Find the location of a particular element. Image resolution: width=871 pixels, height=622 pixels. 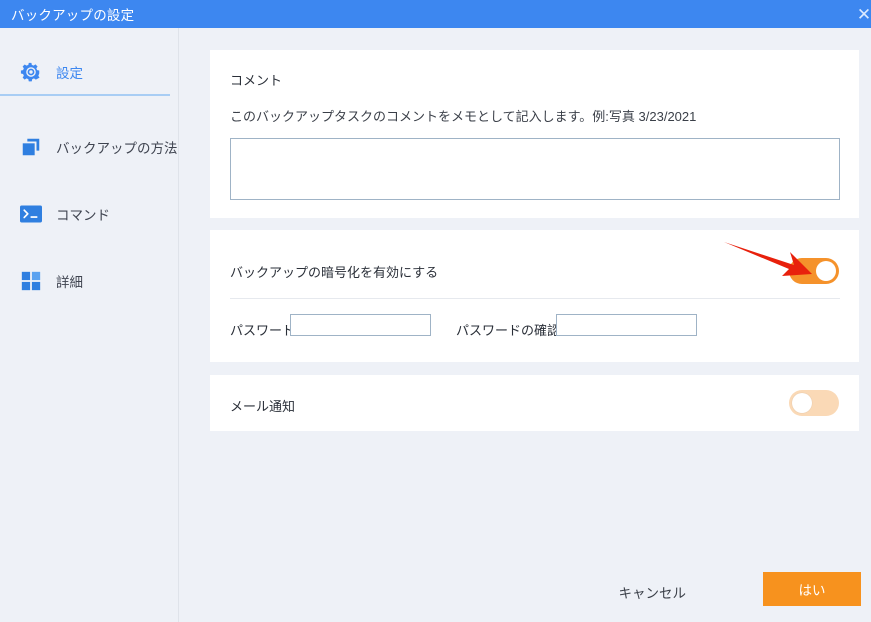

sidebar-item-label: バックアップの方法 is located at coordinates (117, 148).